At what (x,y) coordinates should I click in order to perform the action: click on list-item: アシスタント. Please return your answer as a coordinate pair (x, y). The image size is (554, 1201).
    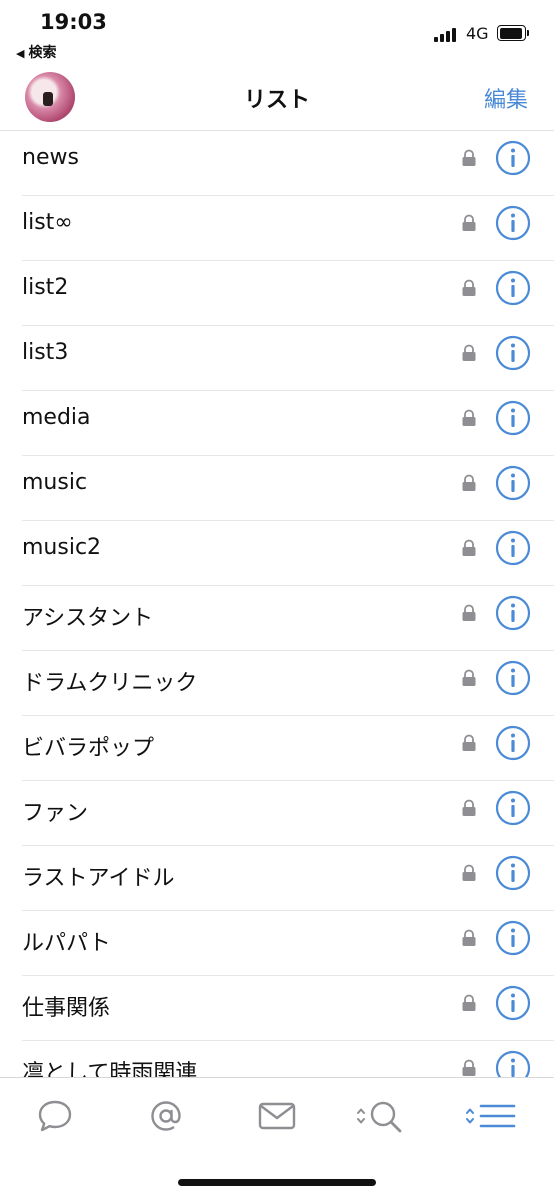
    Looking at the image, I should click on (277, 618).